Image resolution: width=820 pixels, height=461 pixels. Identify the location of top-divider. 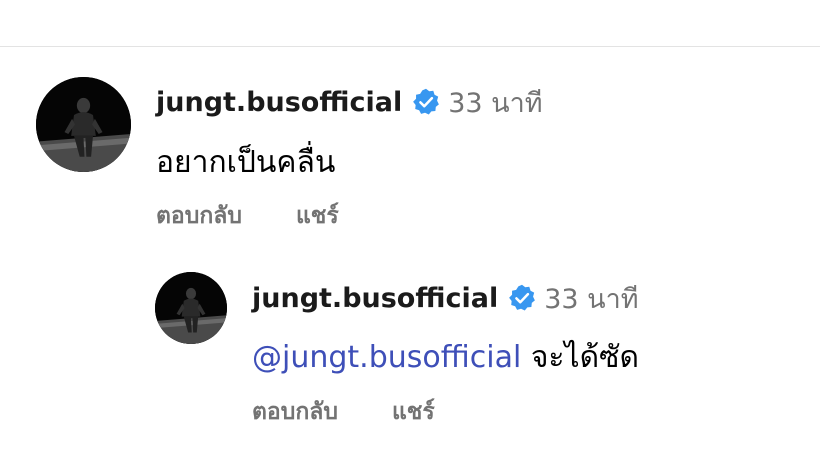
(410, 46).